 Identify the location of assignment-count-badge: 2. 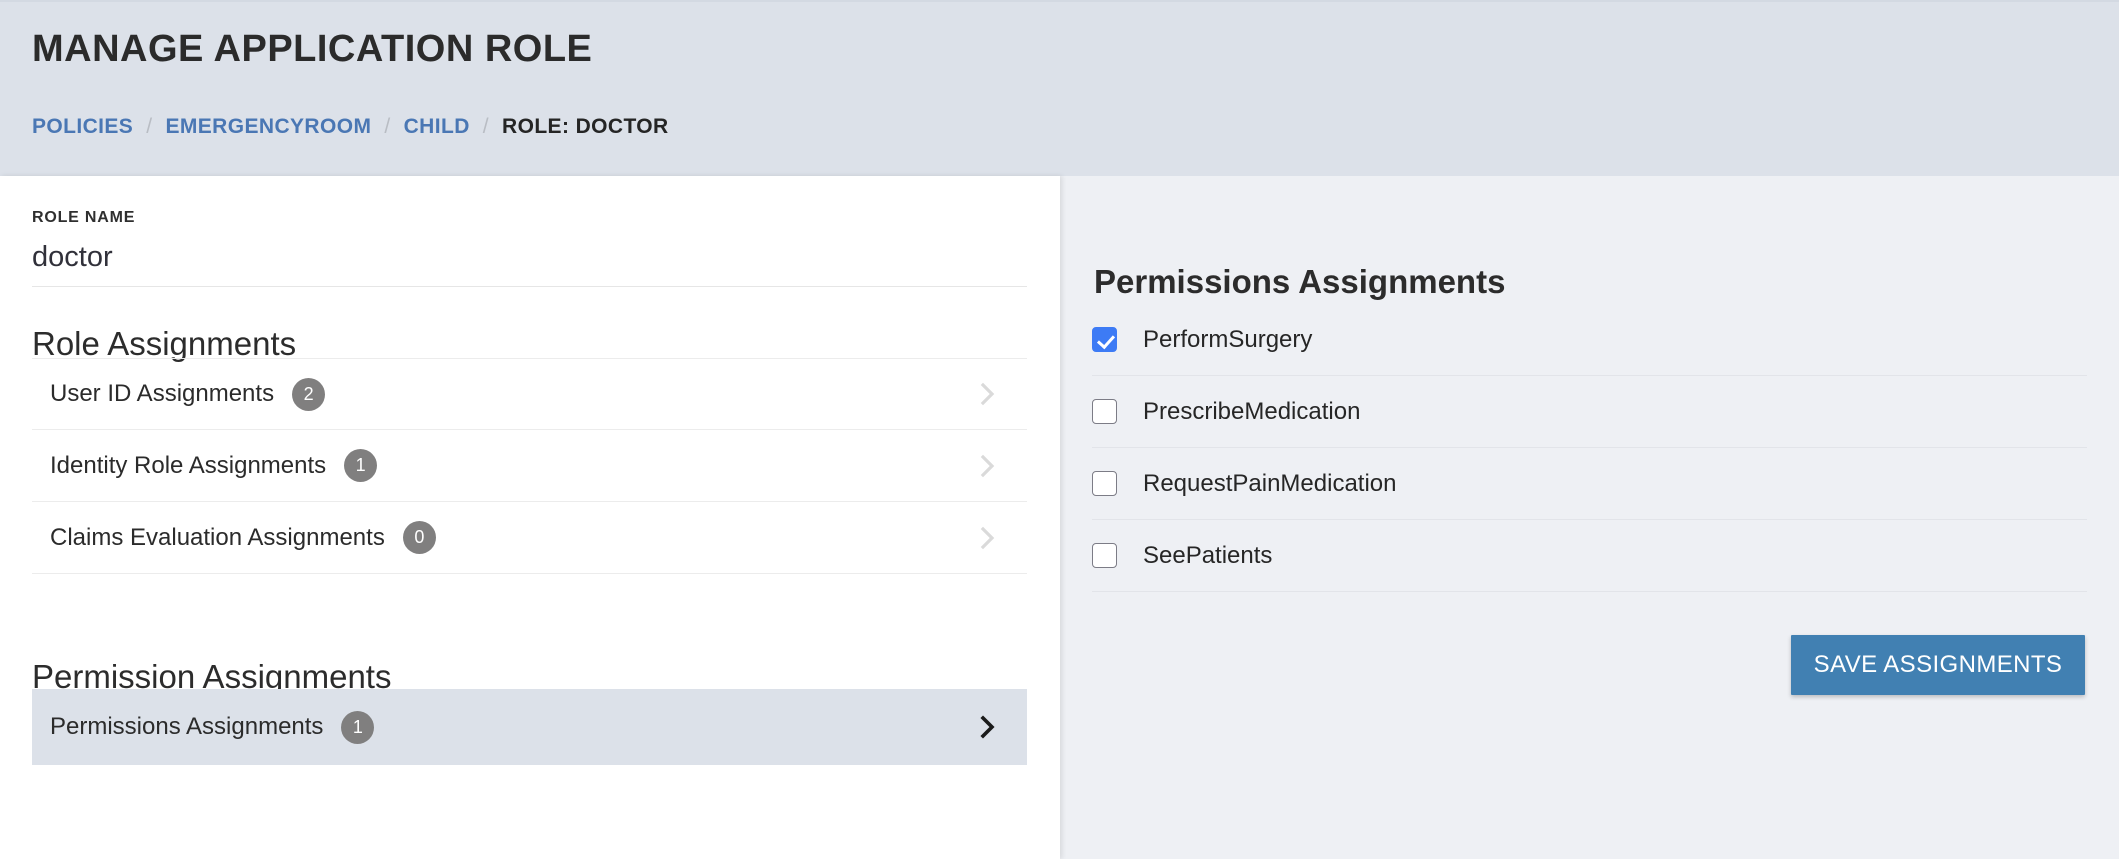
(309, 394).